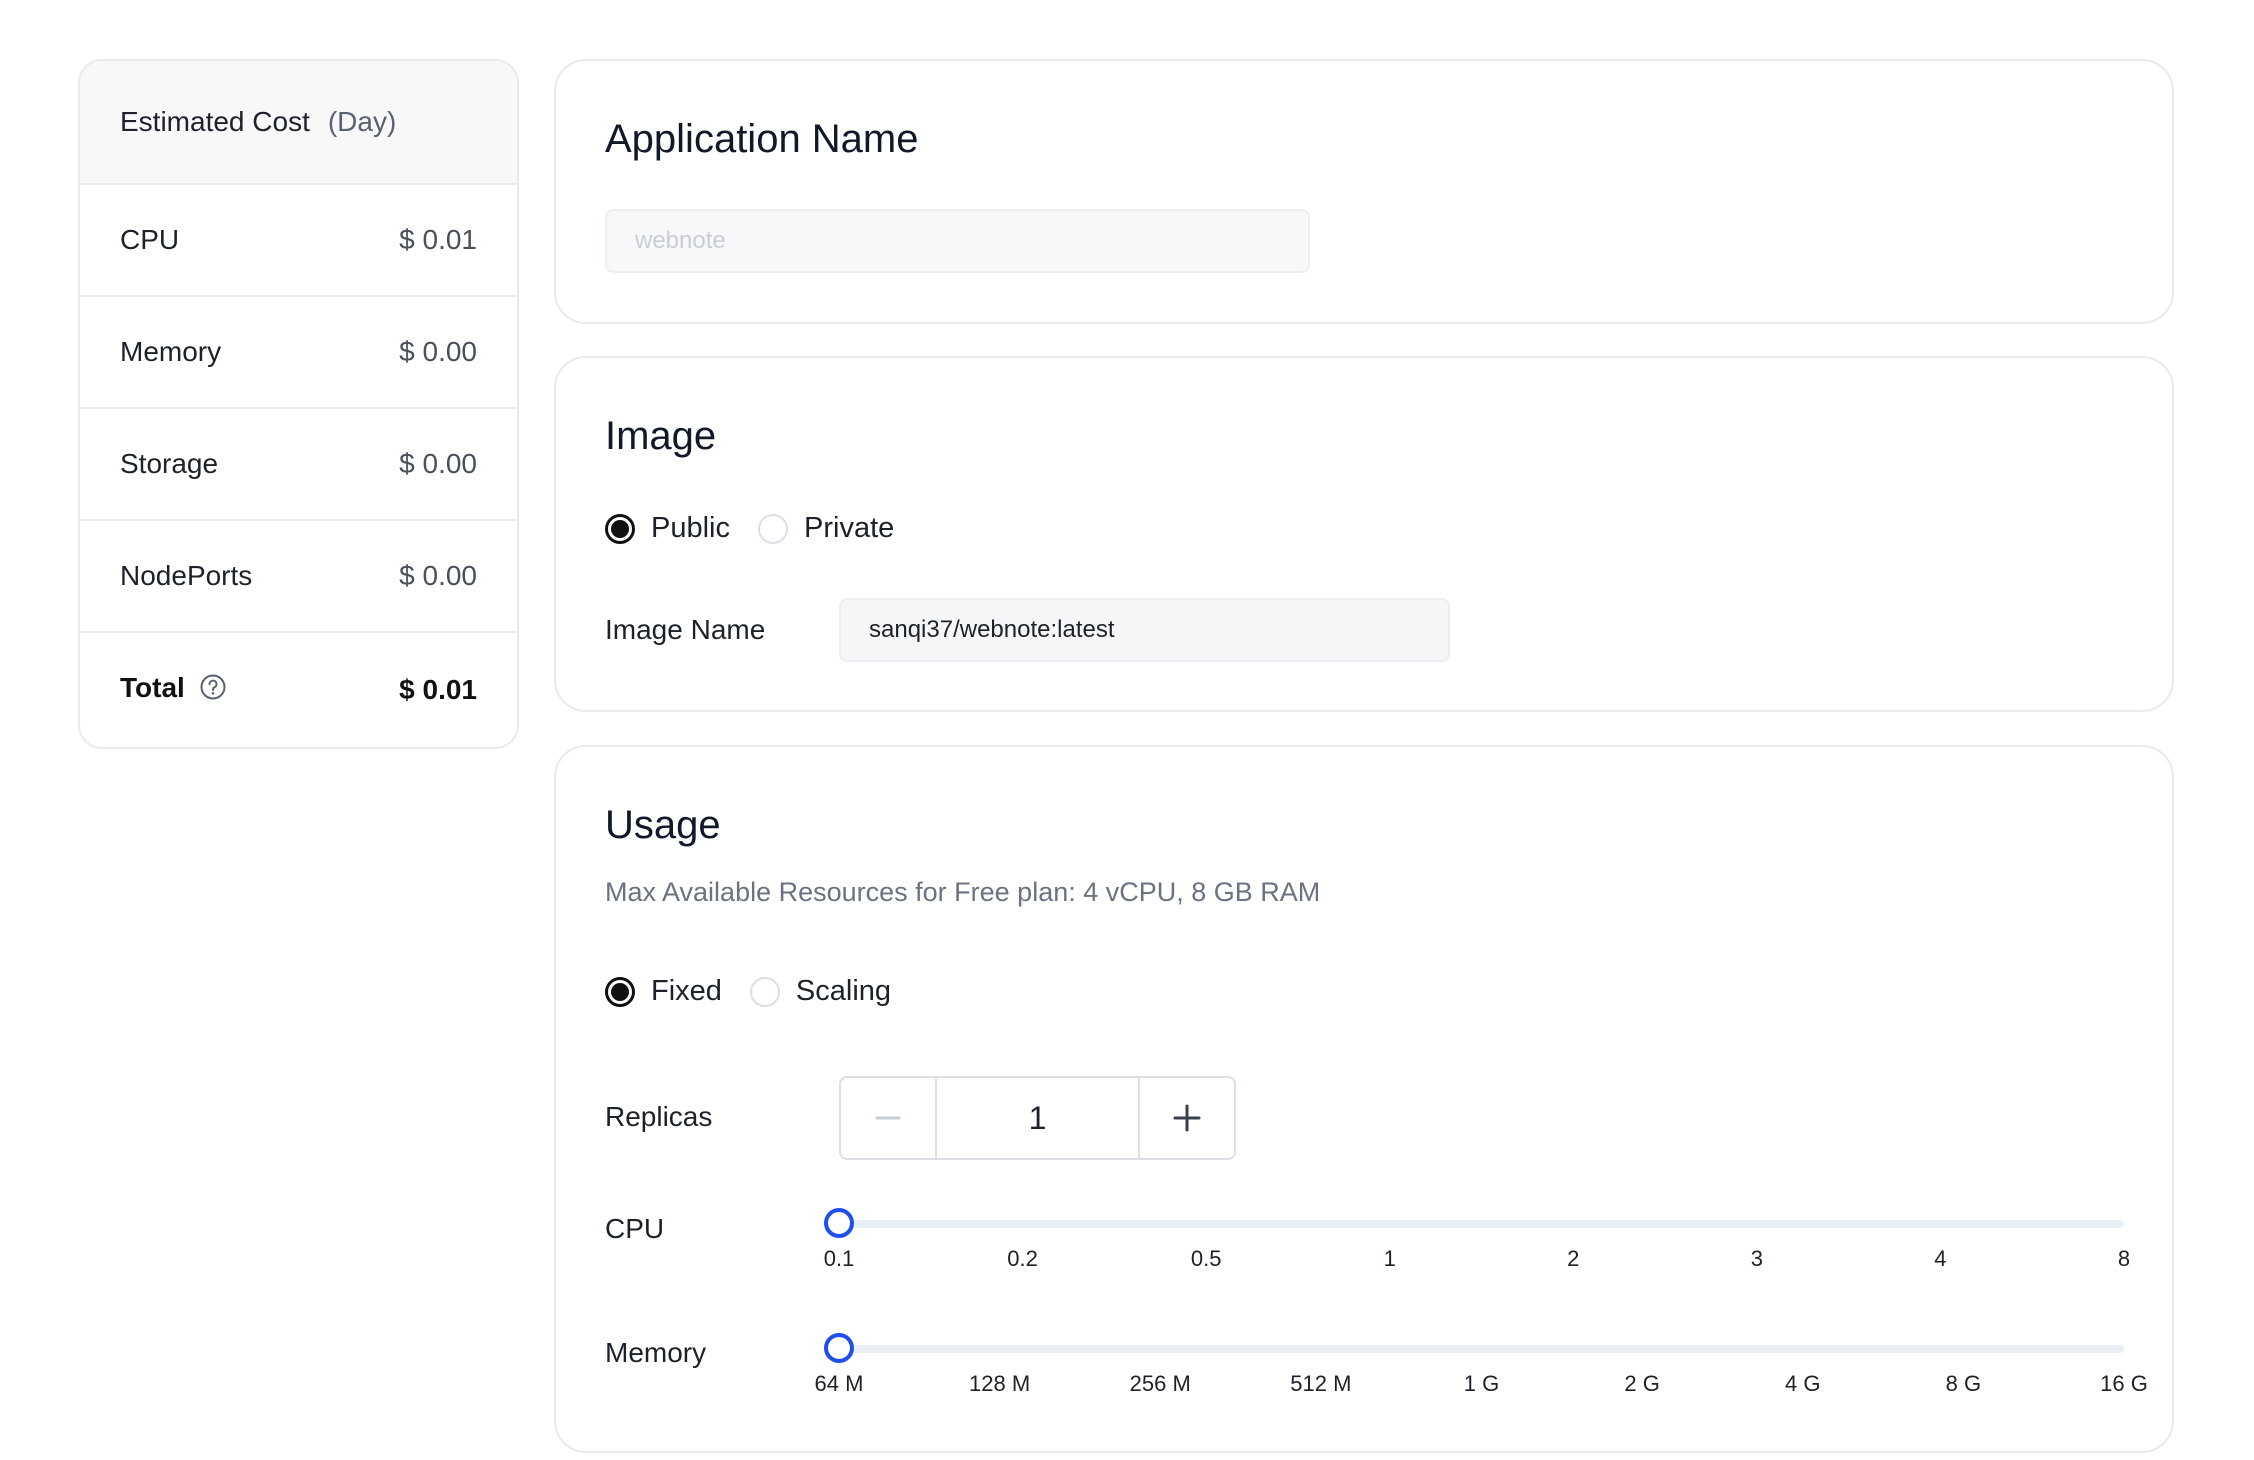 This screenshot has width=2254, height=1460. I want to click on total-label-group: Total, so click(173, 689).